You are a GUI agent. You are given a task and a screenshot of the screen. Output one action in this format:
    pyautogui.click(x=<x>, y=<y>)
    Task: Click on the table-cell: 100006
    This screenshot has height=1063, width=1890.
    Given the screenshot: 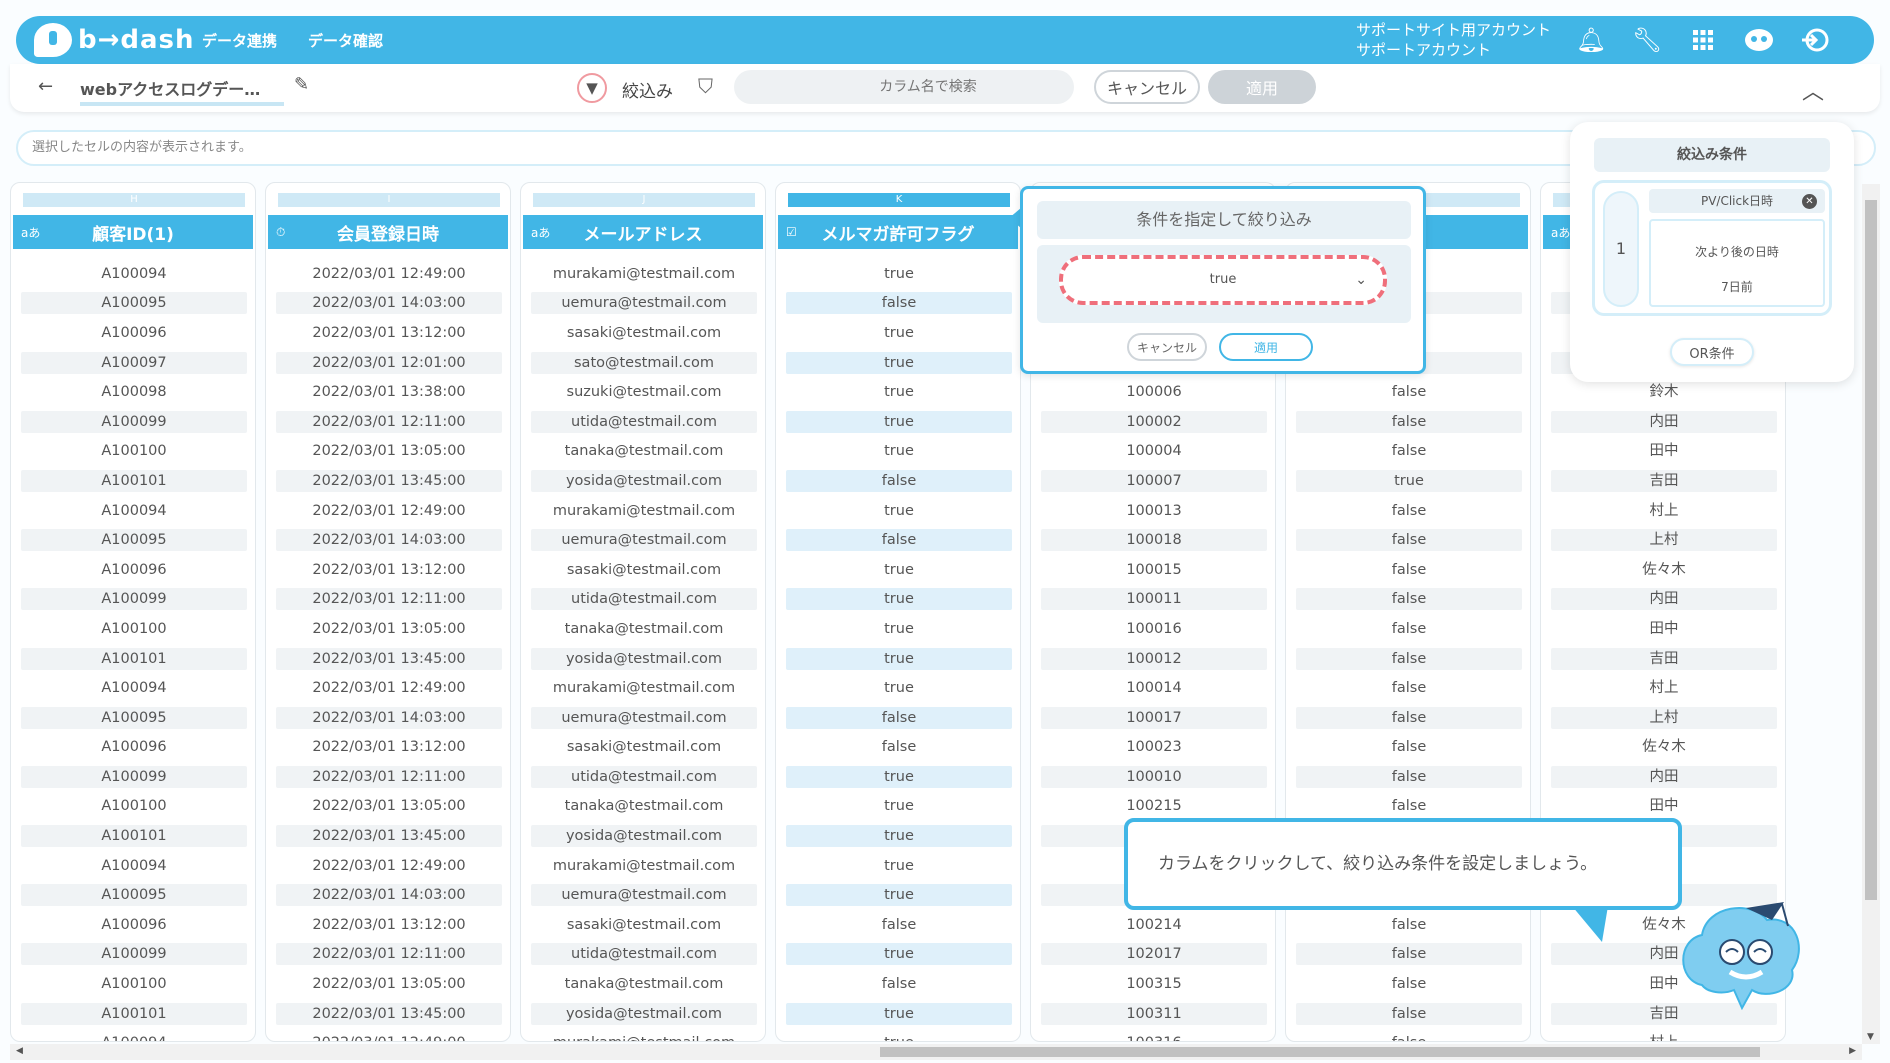 What is the action you would take?
    pyautogui.click(x=1153, y=392)
    